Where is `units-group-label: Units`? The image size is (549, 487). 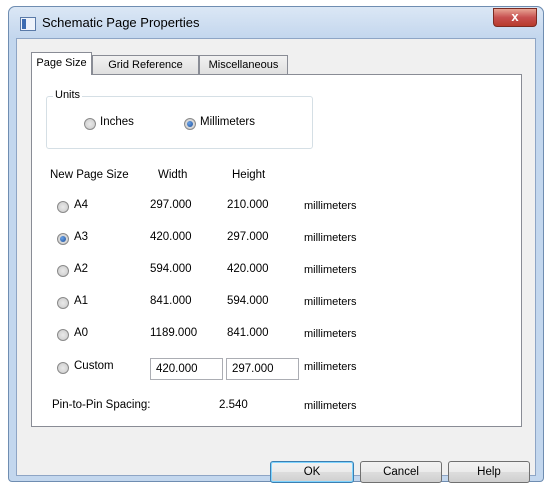 units-group-label: Units is located at coordinates (68, 95).